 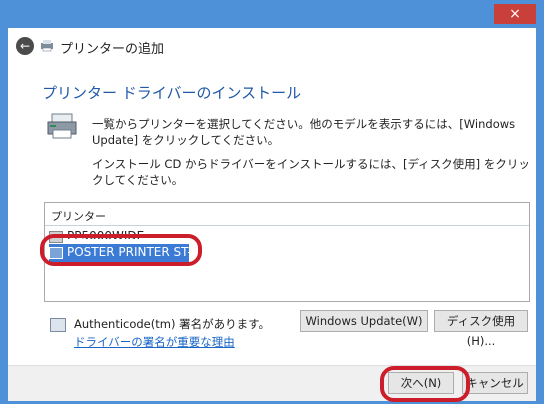 I want to click on back-arrow-icon: ←, so click(x=25, y=46).